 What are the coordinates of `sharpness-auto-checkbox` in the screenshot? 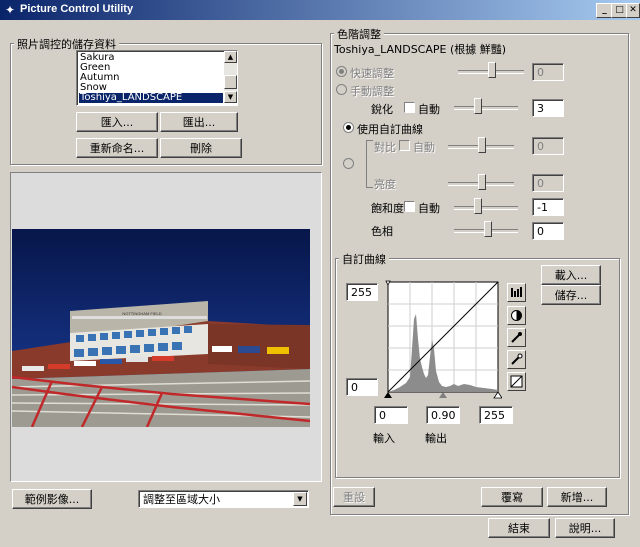 It's located at (409, 107).